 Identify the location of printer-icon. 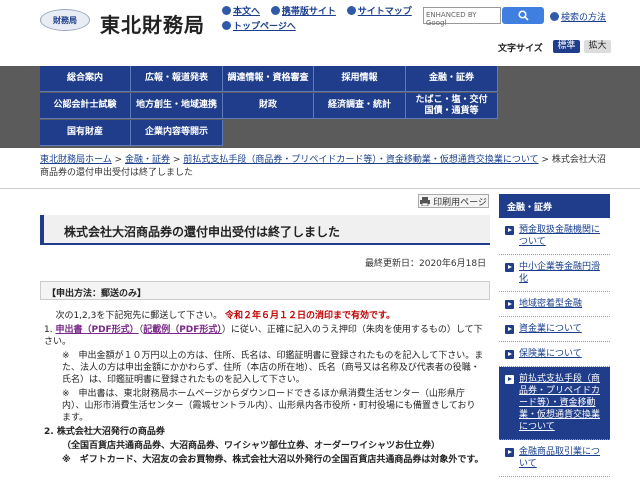
(425, 201).